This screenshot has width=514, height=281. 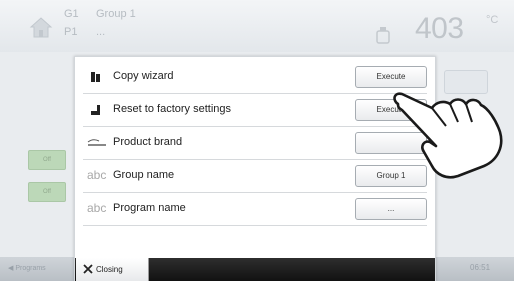 I want to click on list-item-group-name: abc Group name Group 1, so click(x=255, y=176).